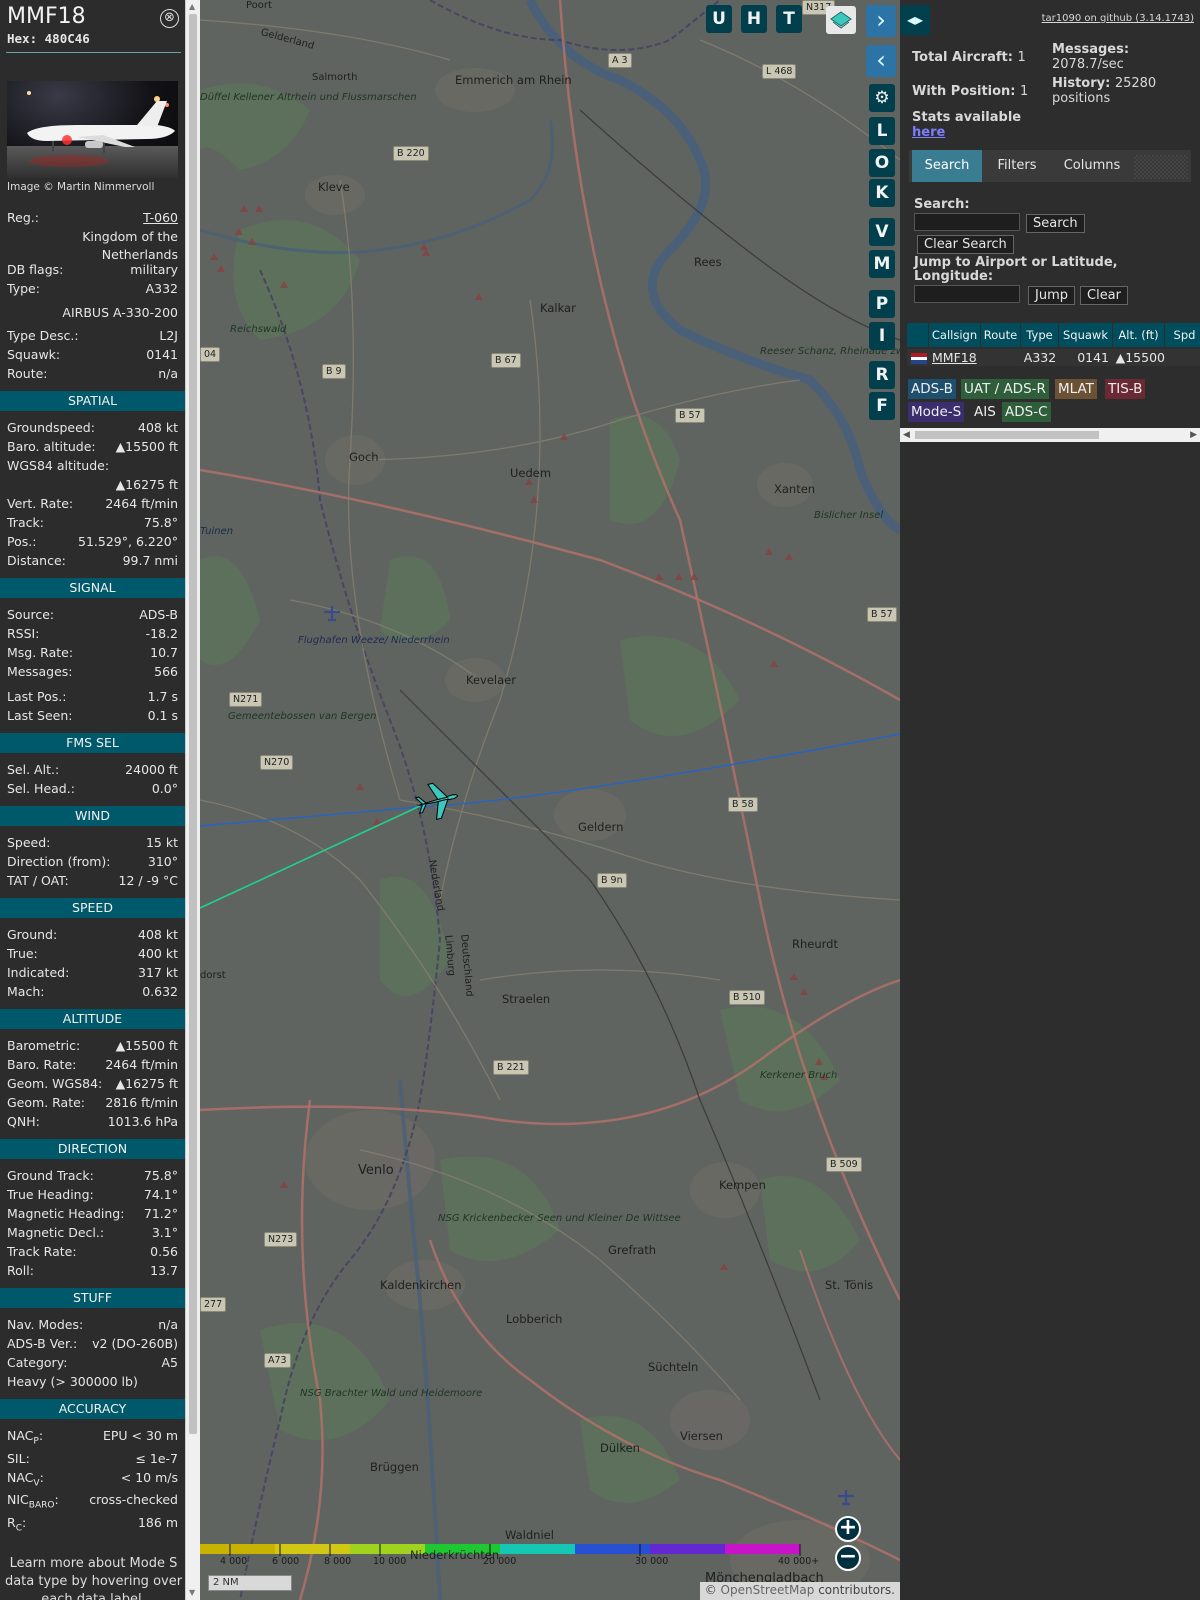 Image resolution: width=1200 pixels, height=1600 pixels. Describe the element at coordinates (882, 375) in the screenshot. I see `toggle-r-button: R` at that location.